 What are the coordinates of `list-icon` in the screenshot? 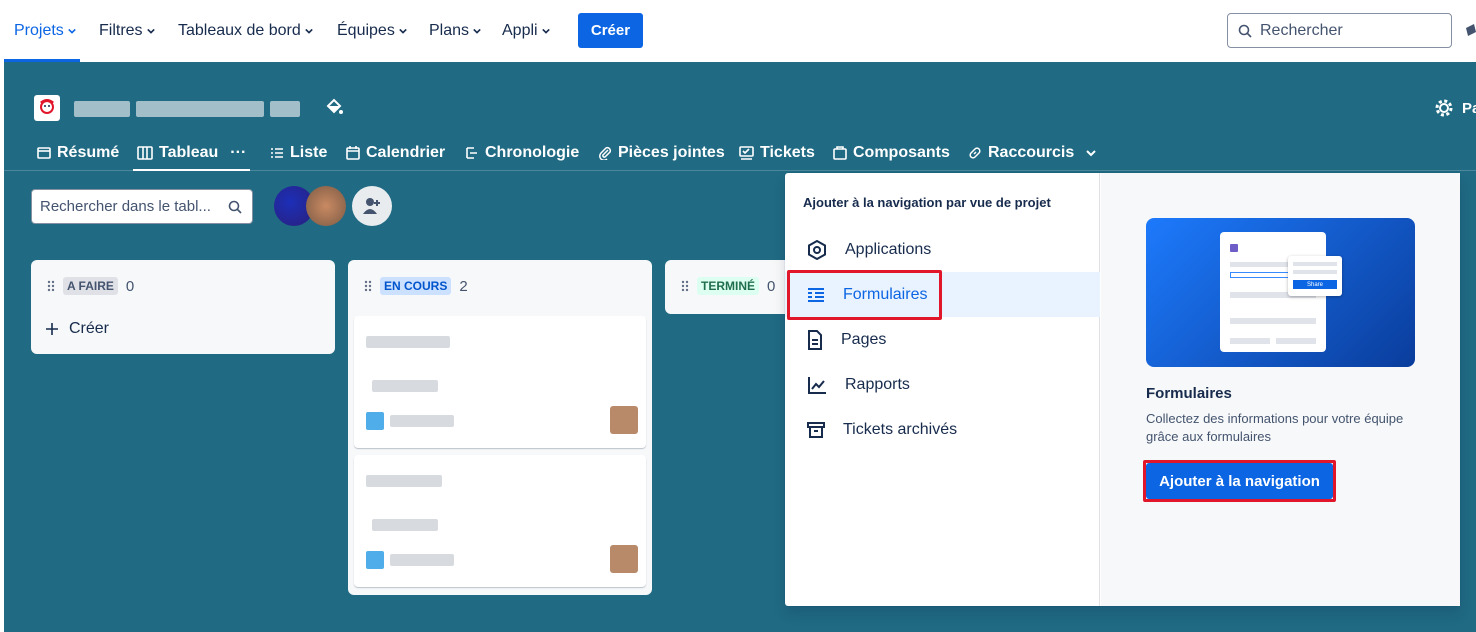 It's located at (277, 153).